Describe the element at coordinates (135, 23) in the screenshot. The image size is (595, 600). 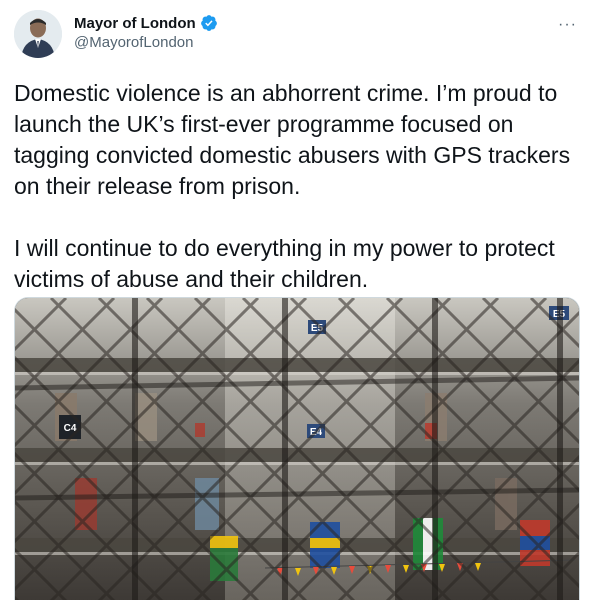
I see `display-name: Mayor of London` at that location.